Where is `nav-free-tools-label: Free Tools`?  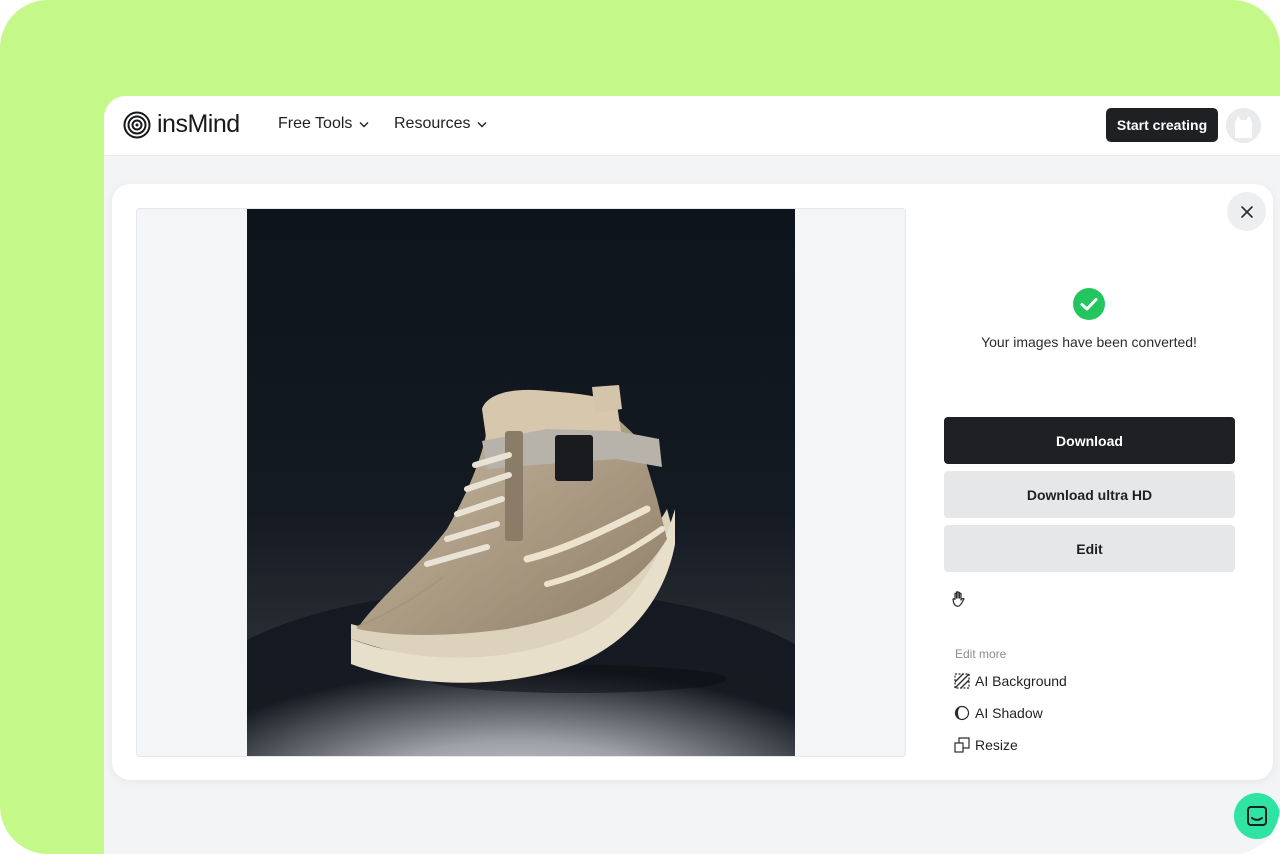 nav-free-tools-label: Free Tools is located at coordinates (315, 123).